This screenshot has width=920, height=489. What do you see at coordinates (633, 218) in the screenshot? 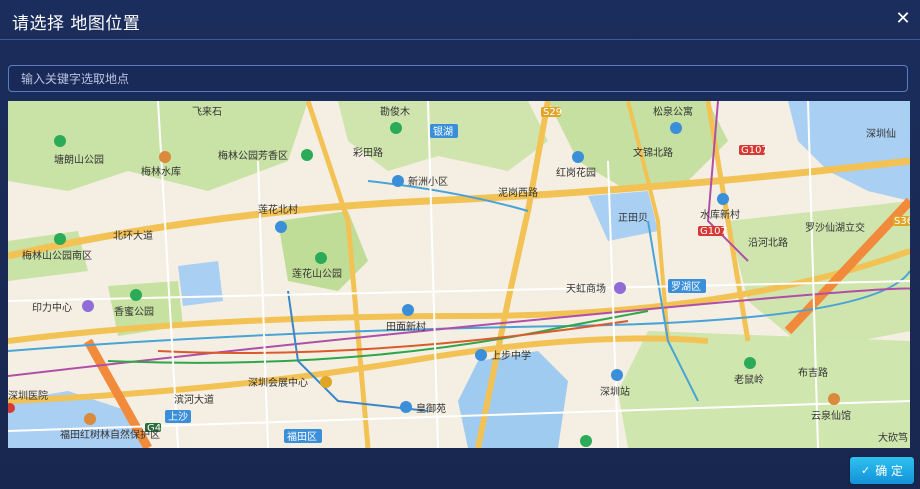
I see `map-label: 正田贝` at bounding box center [633, 218].